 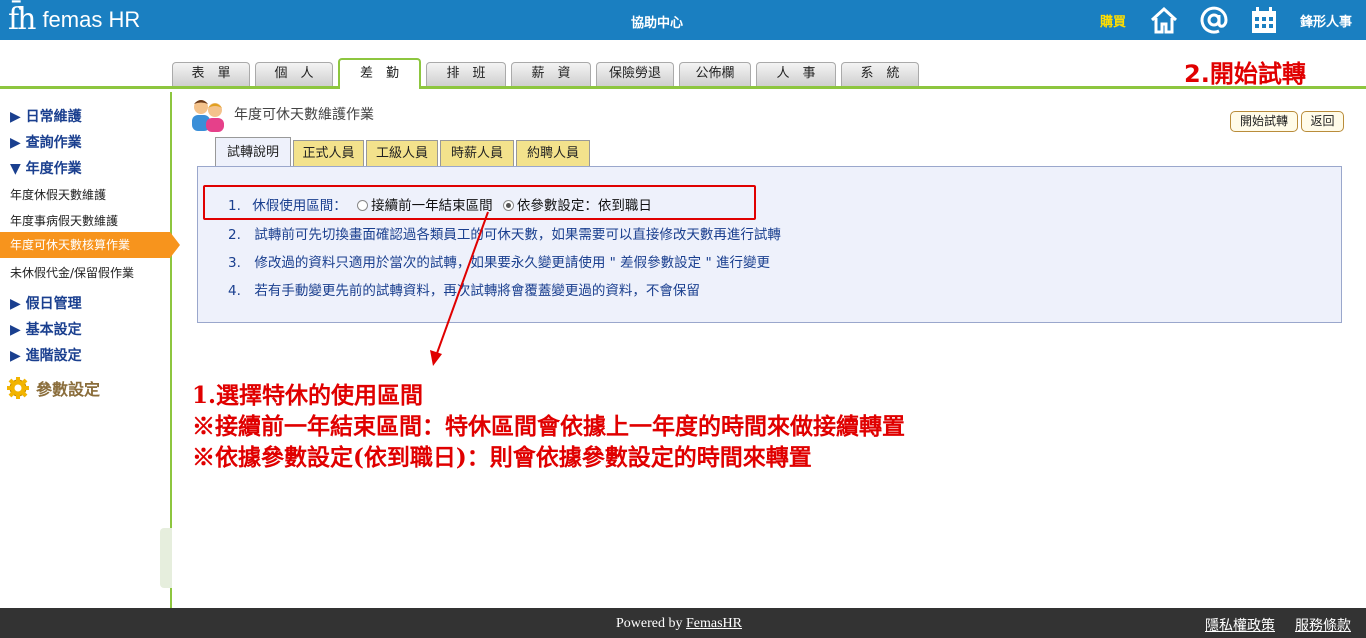 What do you see at coordinates (551, 74) in the screenshot?
I see `tab-salary: 薪 資` at bounding box center [551, 74].